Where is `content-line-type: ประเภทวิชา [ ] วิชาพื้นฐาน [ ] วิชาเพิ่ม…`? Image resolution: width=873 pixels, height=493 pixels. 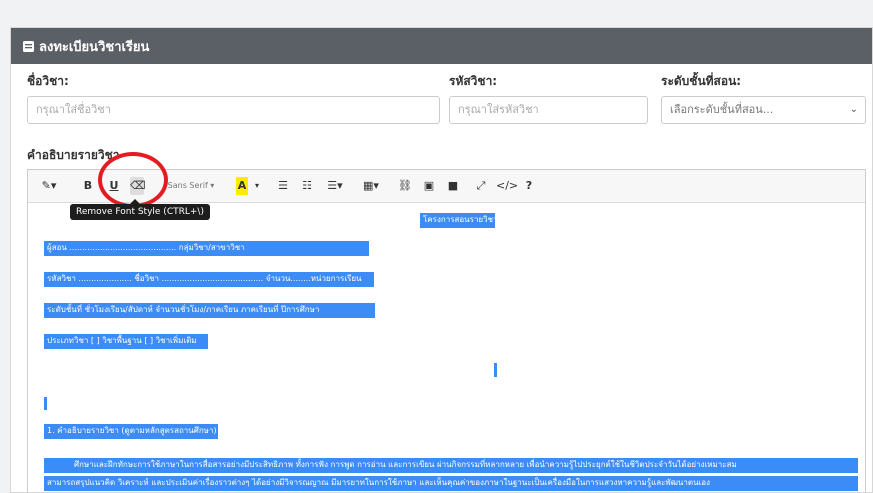
content-line-type: ประเภทวิชา [ ] วิชาพื้นฐาน [ ] วิชาเพิ่ม… is located at coordinates (126, 341).